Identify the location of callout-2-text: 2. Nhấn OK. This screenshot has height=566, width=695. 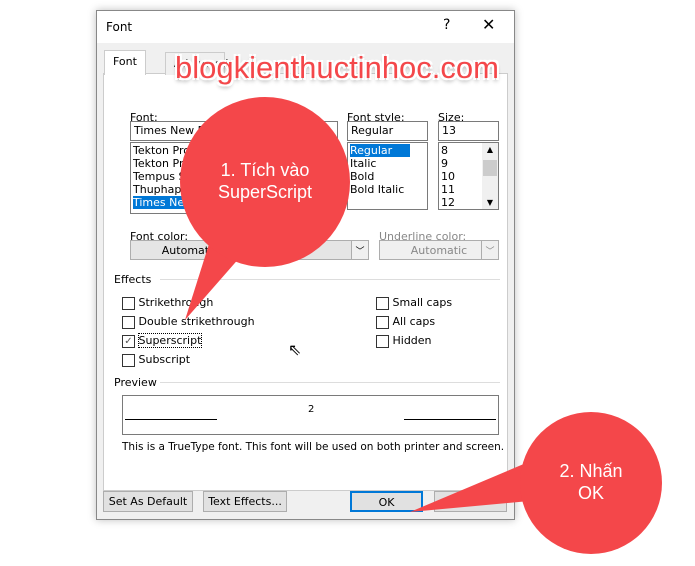
(591, 482).